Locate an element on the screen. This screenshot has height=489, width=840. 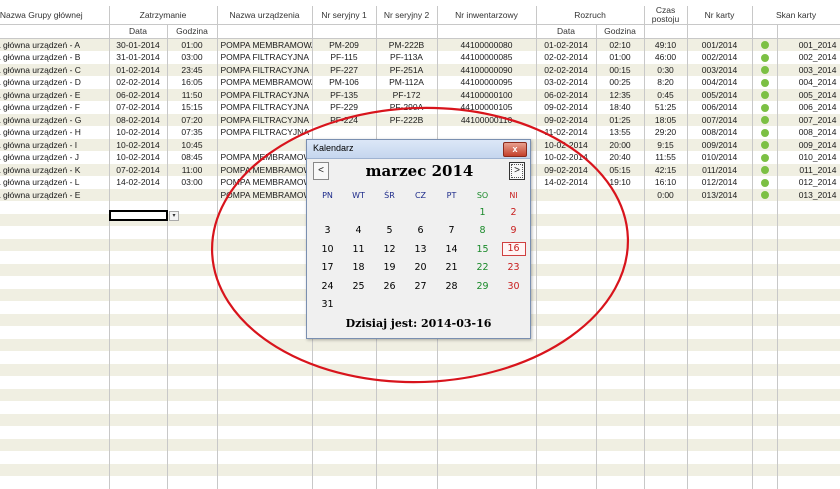
col-header-start-time: Godzina is located at coordinates (620, 31).